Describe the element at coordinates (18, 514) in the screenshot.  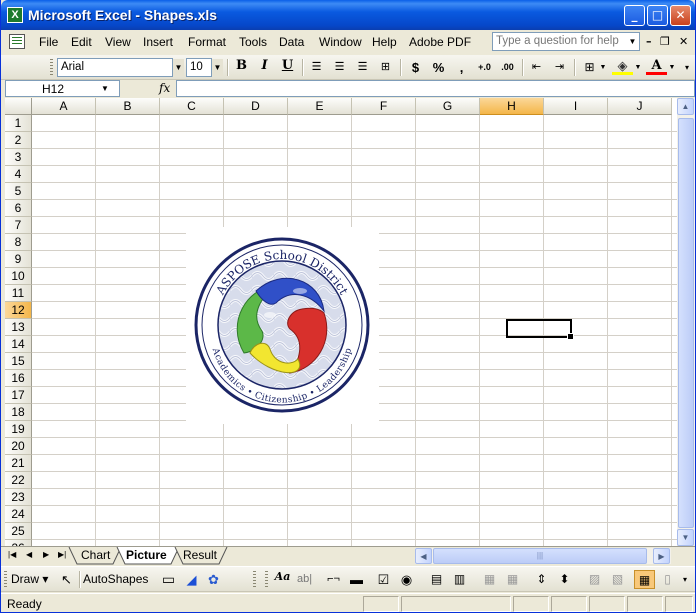
I see `row-header-24: 24` at that location.